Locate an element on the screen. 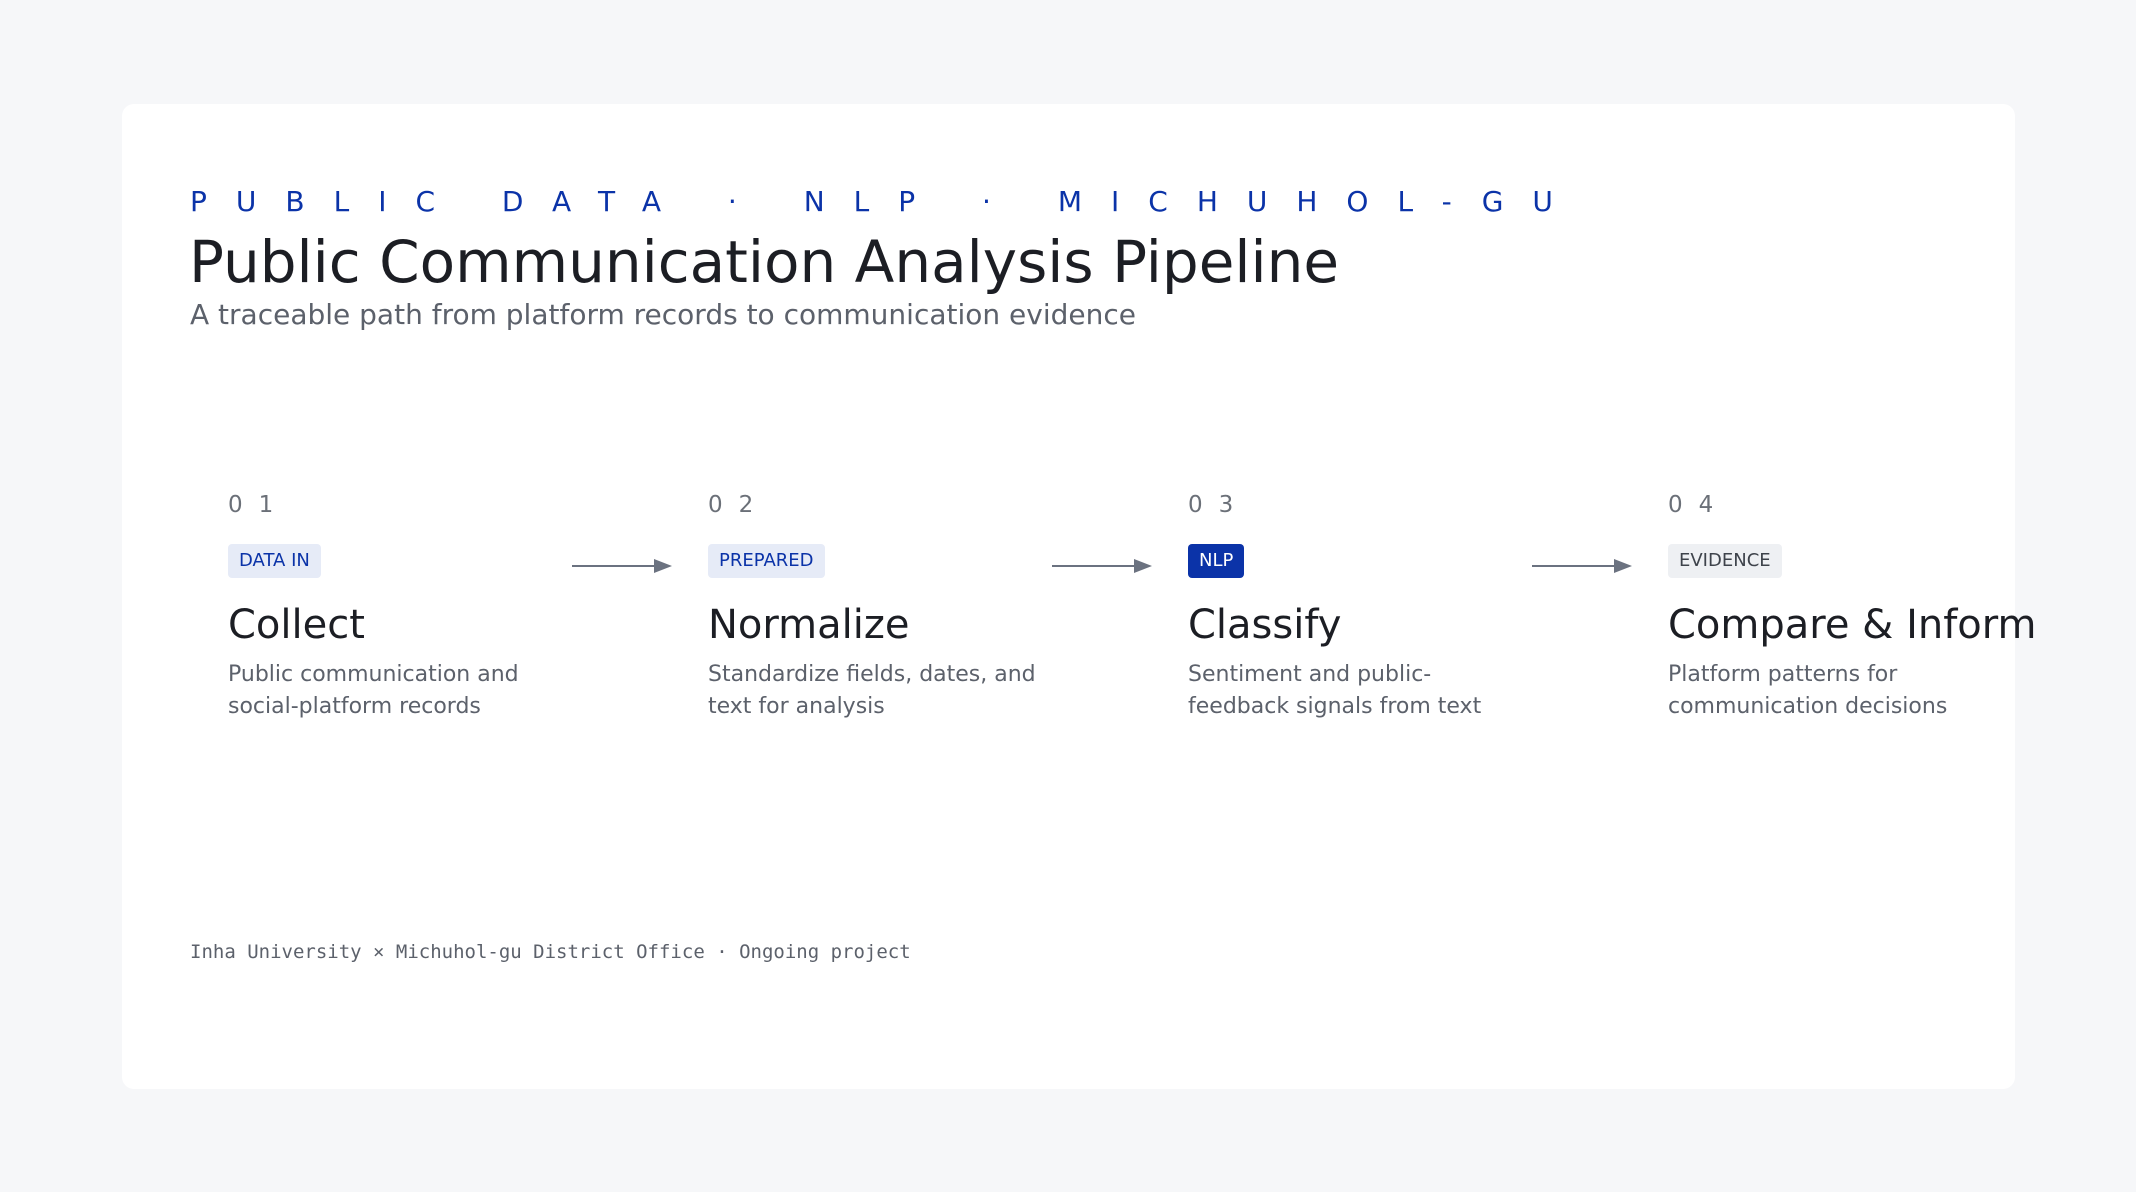 The width and height of the screenshot is (2136, 1192). step-title: Classify is located at coordinates (1265, 625).